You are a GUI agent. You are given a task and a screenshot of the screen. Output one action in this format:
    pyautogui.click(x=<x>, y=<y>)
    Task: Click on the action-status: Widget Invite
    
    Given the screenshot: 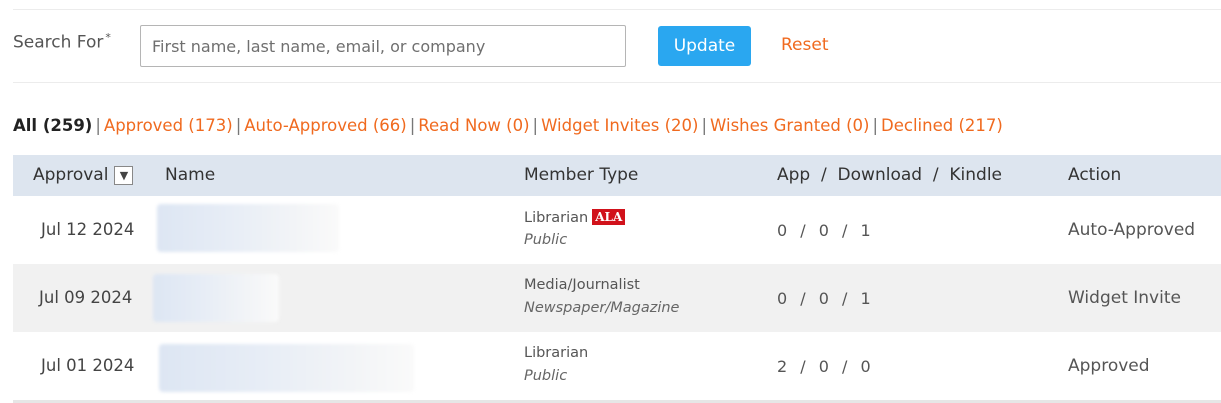 What is the action you would take?
    pyautogui.click(x=1124, y=298)
    